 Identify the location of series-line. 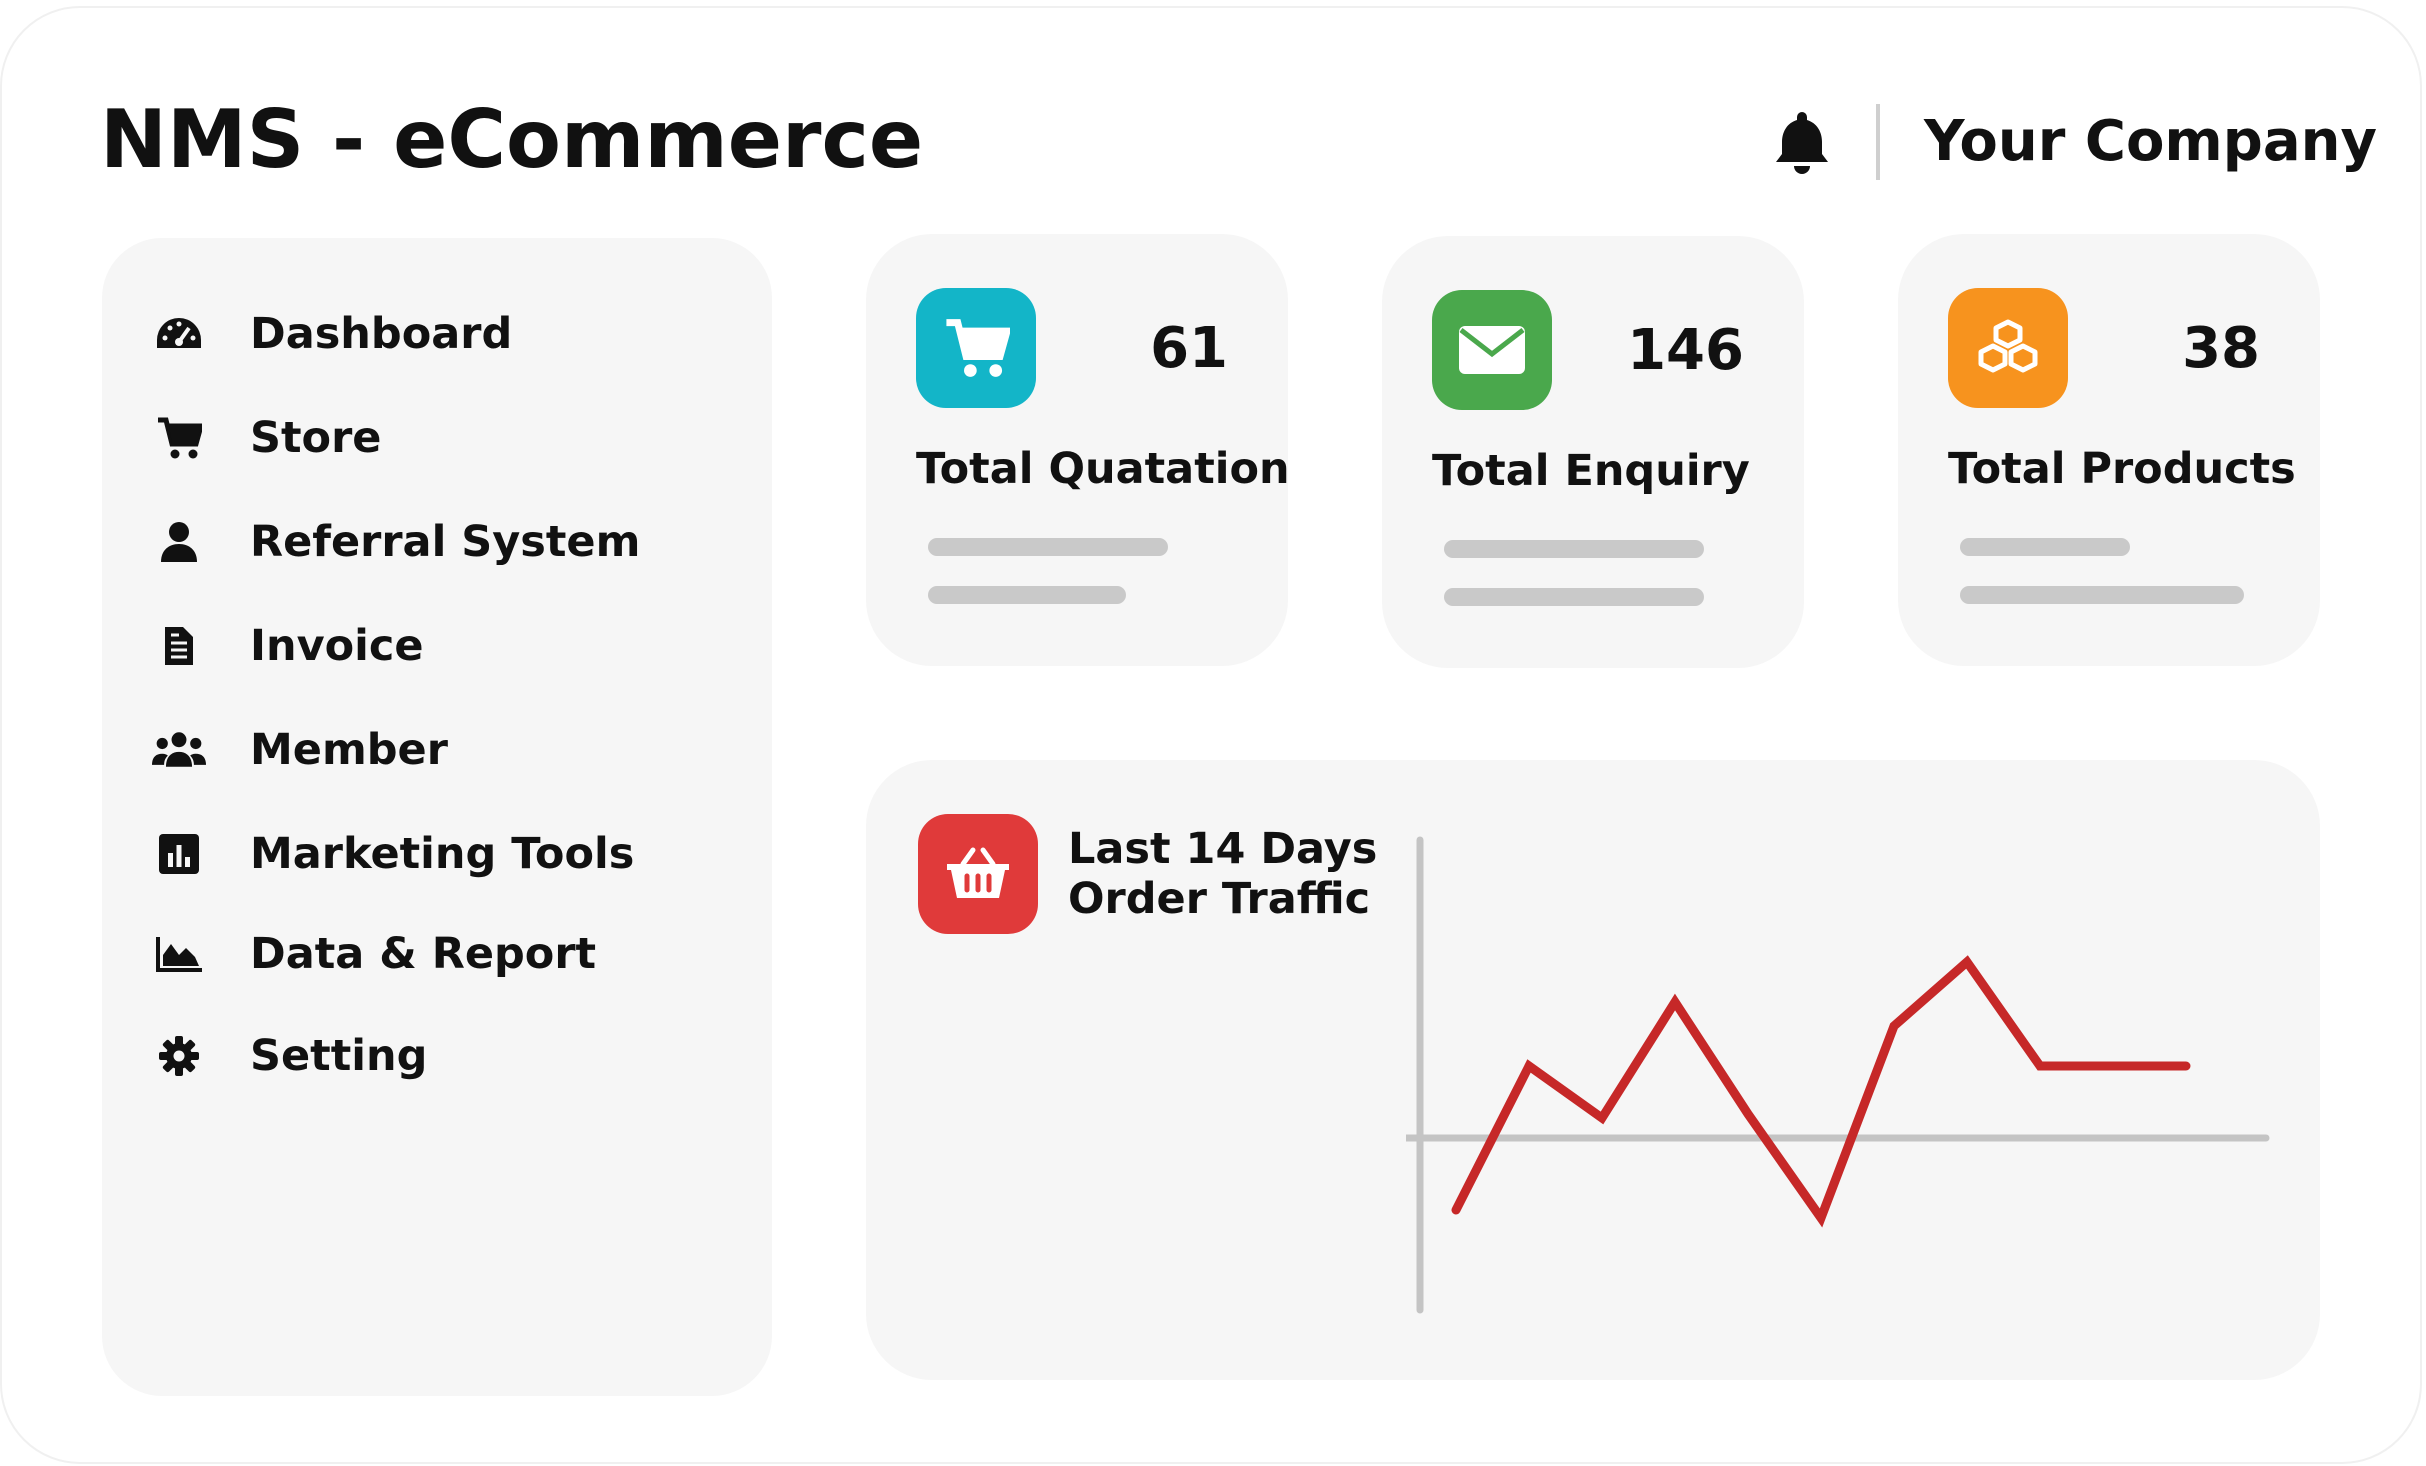
(1821, 1091).